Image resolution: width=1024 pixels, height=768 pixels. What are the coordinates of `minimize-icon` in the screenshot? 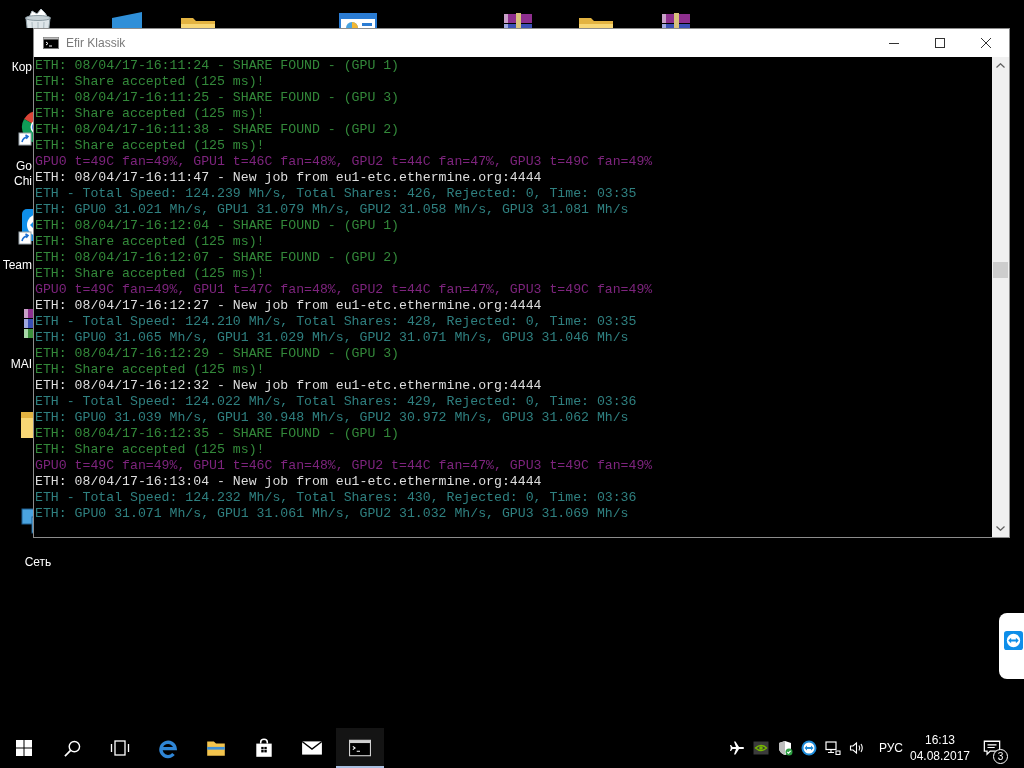 It's located at (894, 43).